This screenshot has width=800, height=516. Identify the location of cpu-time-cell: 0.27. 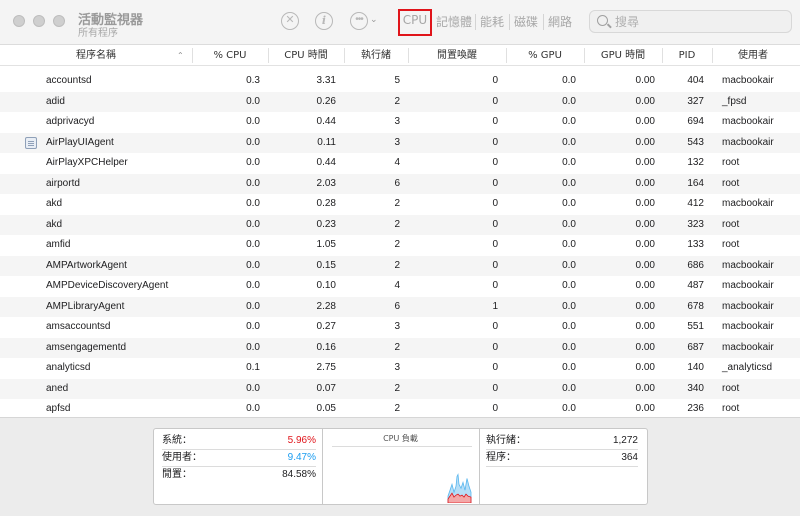
(326, 326).